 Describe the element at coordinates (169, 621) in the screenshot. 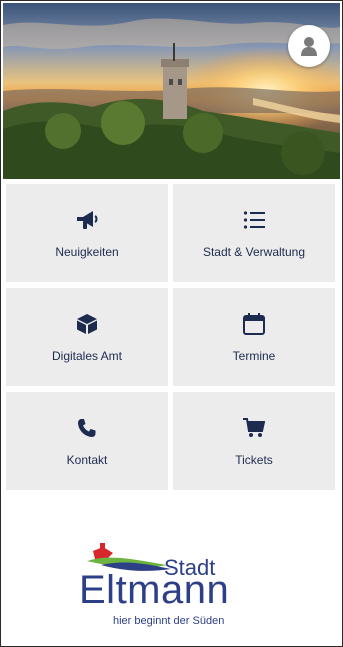

I see `logo-tagline: hier beginnt der Süden` at that location.